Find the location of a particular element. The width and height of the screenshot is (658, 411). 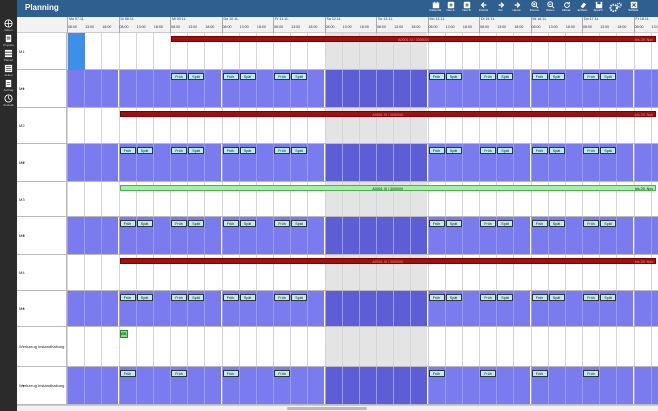

toolbar-button-9: Entfern is located at coordinates (582, 8).